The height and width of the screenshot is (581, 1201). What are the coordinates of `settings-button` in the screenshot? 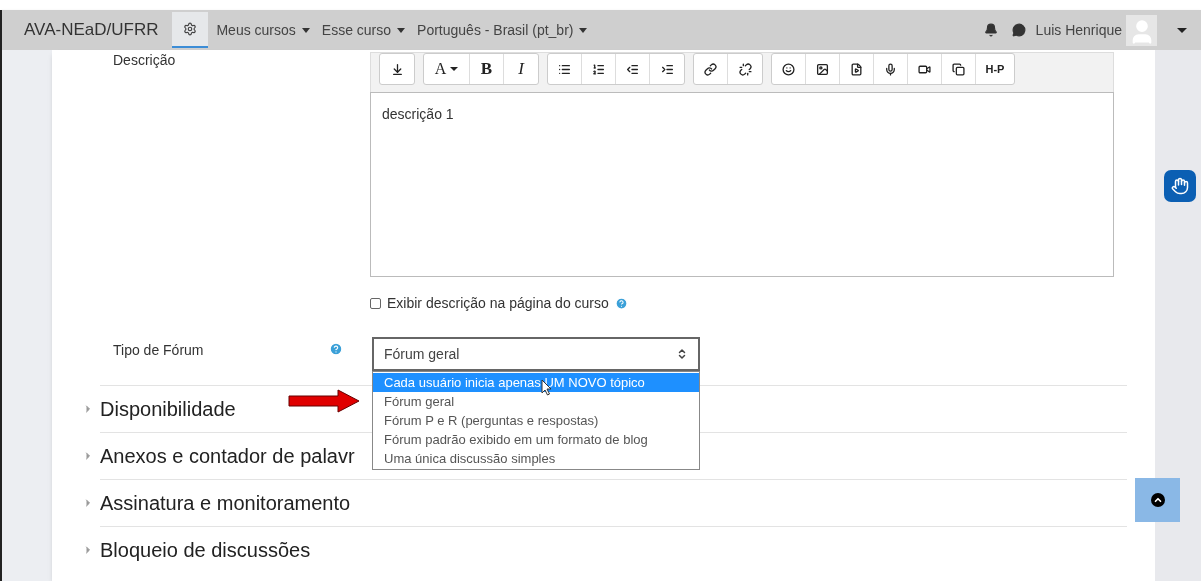 It's located at (190, 30).